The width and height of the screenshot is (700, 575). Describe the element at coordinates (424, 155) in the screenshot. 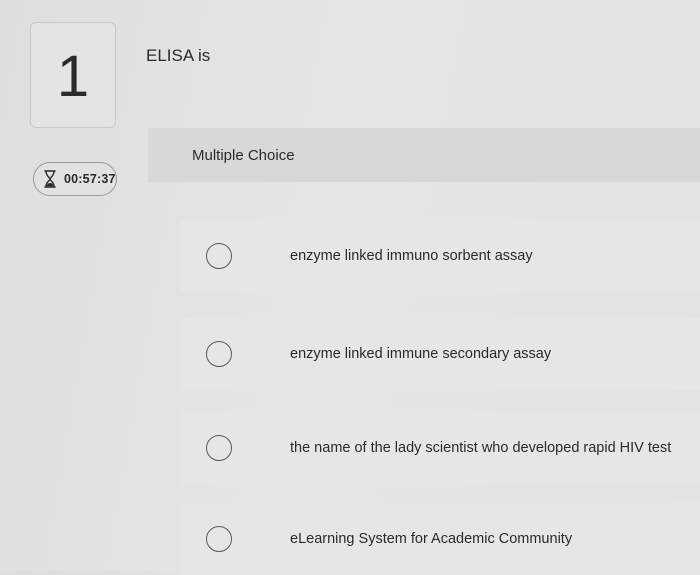

I see `question-type-header: Multiple Choice` at that location.